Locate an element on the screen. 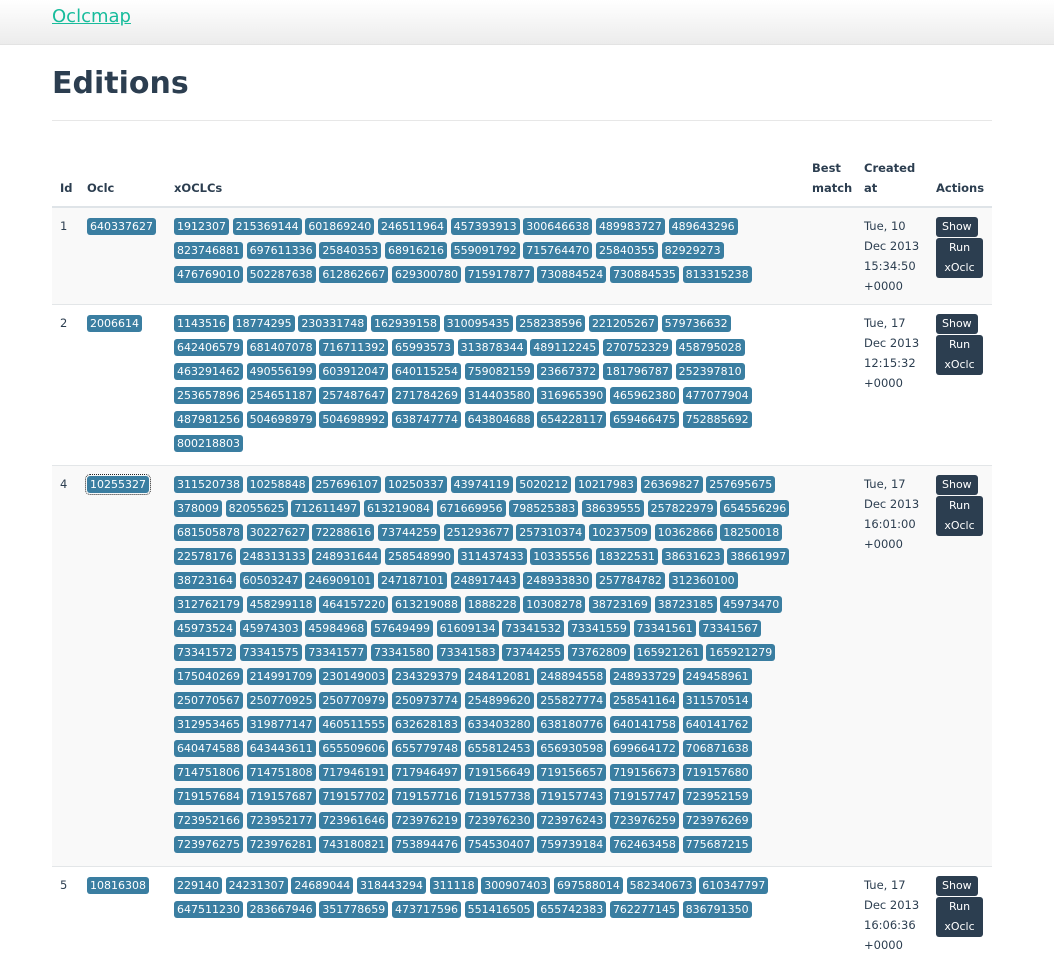 The width and height of the screenshot is (1054, 963). xoclc-badge: 24689044 is located at coordinates (322, 885).